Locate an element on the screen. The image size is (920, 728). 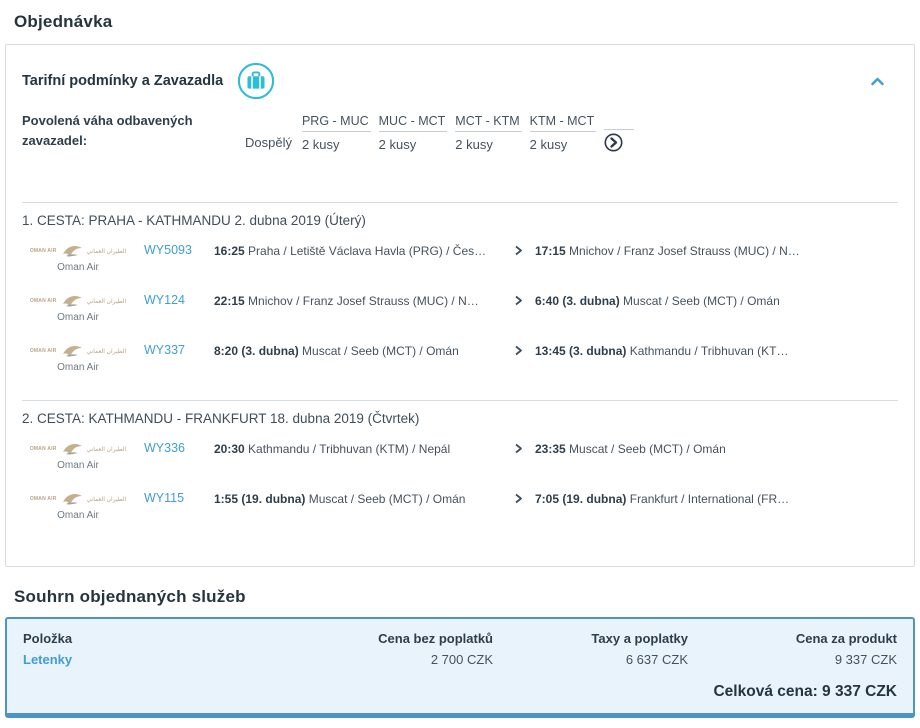
taxes-value: 6 637 CZK is located at coordinates (656, 659).